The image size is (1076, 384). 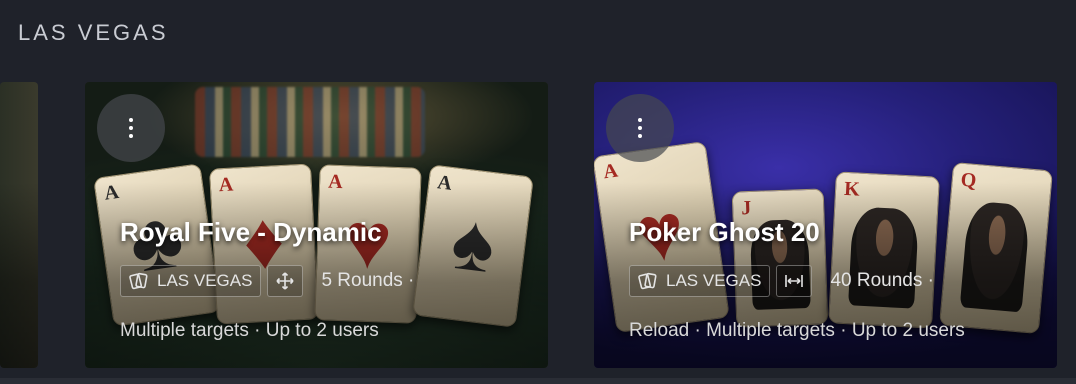 I want to click on card-title: Royal Five - Dynamic, so click(x=251, y=232).